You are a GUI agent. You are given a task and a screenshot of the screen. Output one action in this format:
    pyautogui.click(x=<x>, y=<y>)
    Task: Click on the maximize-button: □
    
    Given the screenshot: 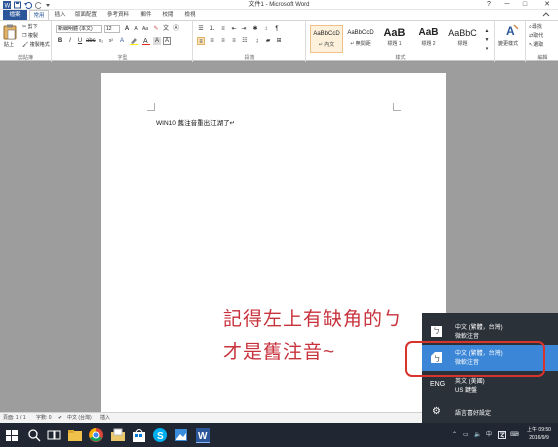 What is the action you would take?
    pyautogui.click(x=525, y=5)
    